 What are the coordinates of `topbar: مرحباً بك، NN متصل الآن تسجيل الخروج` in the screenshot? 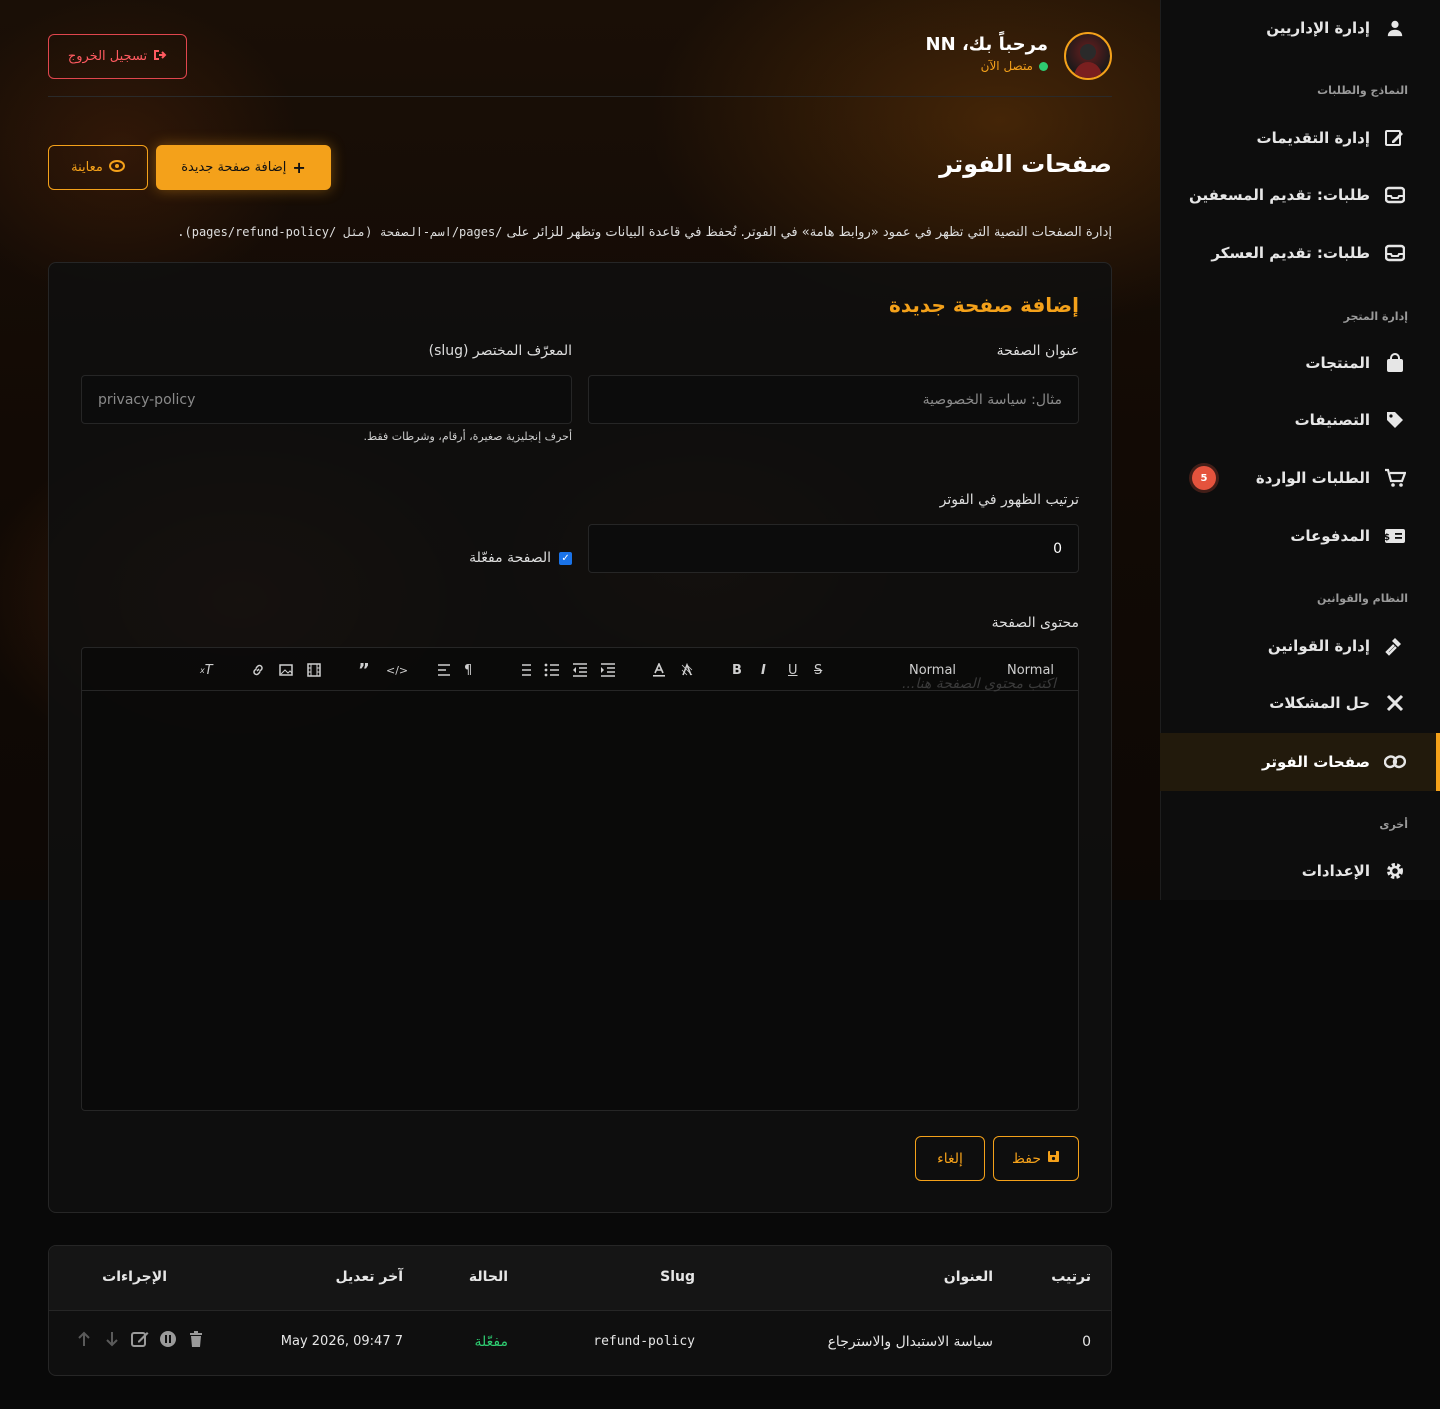 It's located at (580, 48).